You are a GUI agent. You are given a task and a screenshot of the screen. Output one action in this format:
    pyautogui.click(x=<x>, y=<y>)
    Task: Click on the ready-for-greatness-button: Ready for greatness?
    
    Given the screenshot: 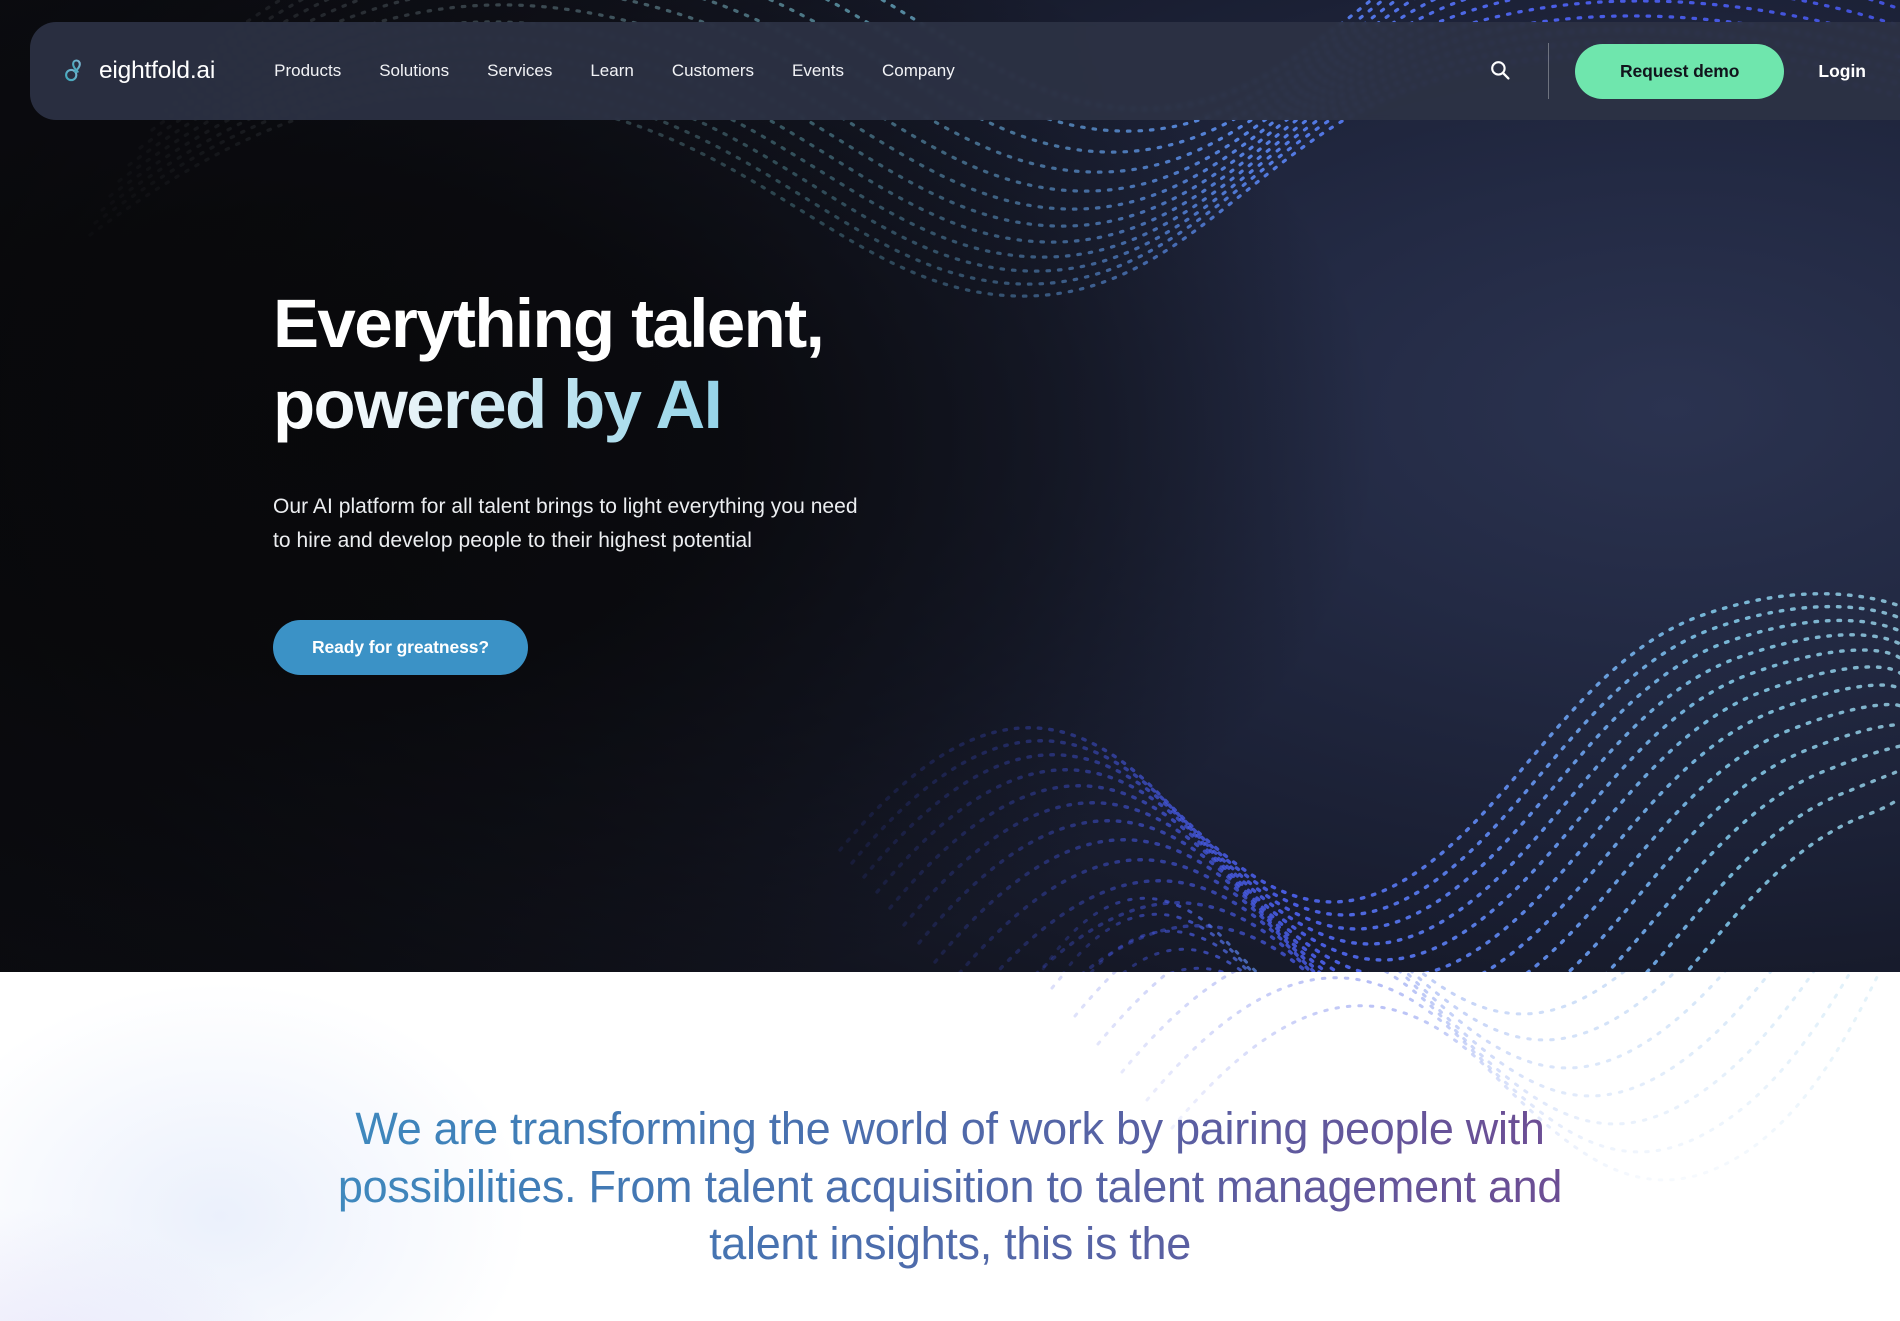 What is the action you would take?
    pyautogui.click(x=400, y=647)
    